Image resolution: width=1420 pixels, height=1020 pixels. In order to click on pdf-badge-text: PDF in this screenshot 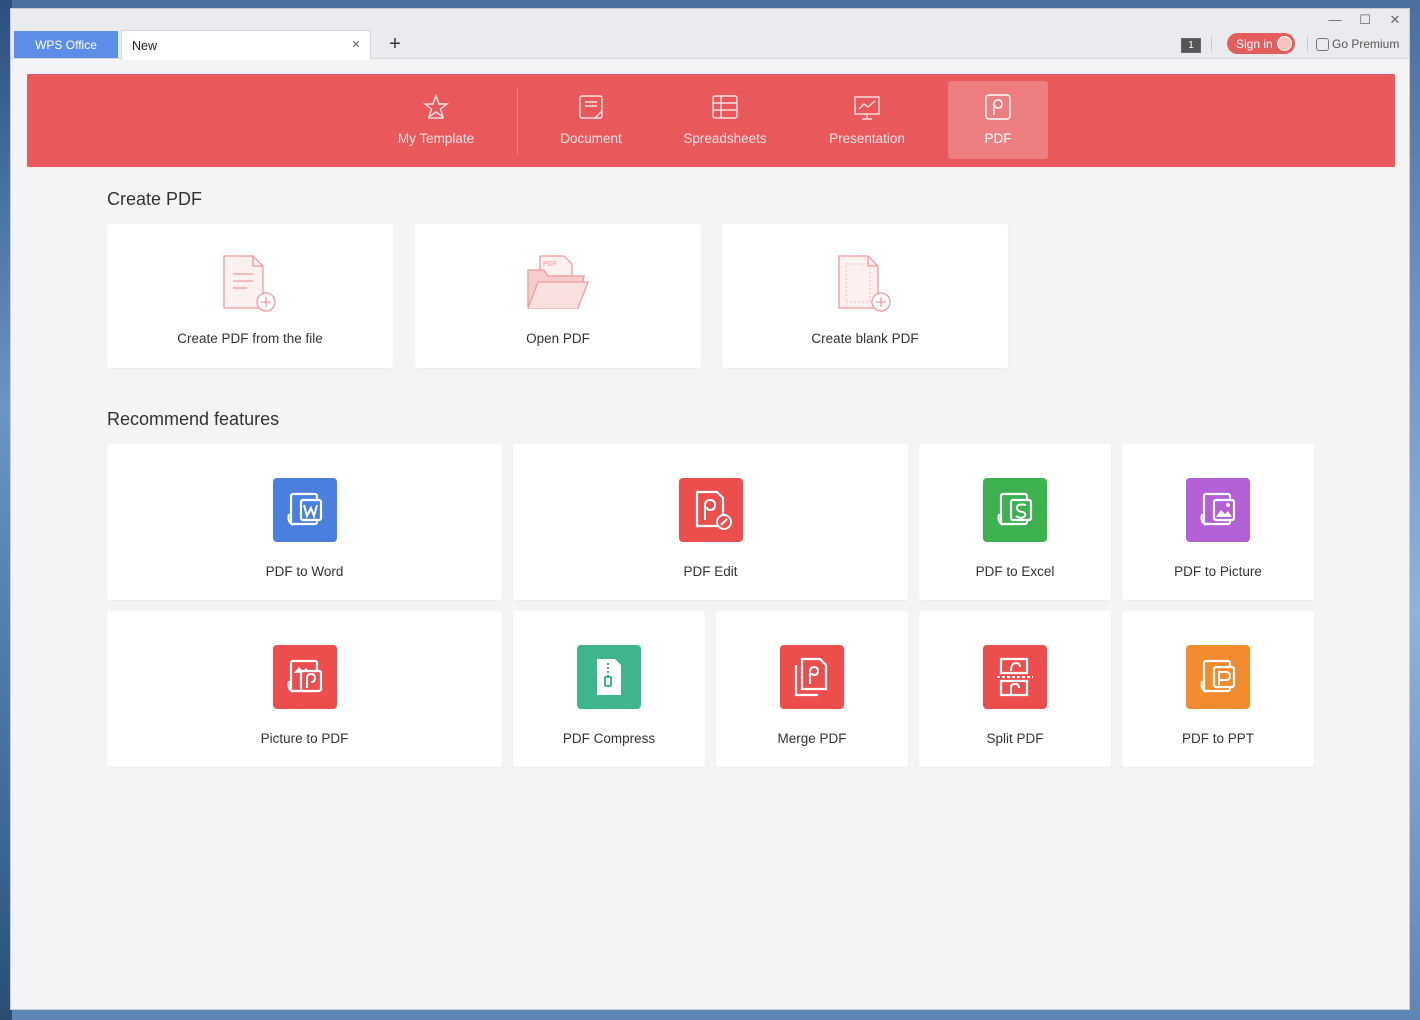, I will do `click(550, 264)`.